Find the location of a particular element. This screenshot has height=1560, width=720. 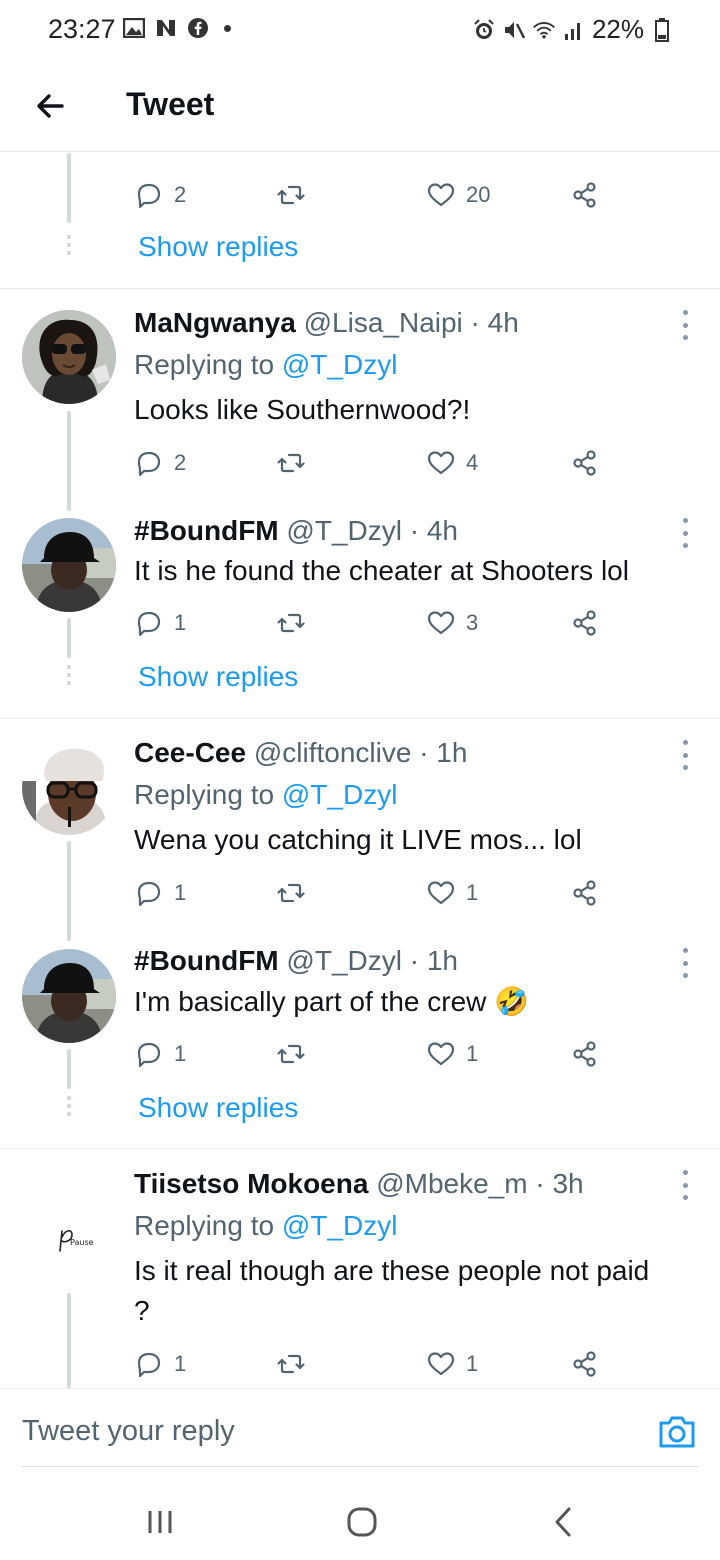

recents-button is located at coordinates (160, 1522).